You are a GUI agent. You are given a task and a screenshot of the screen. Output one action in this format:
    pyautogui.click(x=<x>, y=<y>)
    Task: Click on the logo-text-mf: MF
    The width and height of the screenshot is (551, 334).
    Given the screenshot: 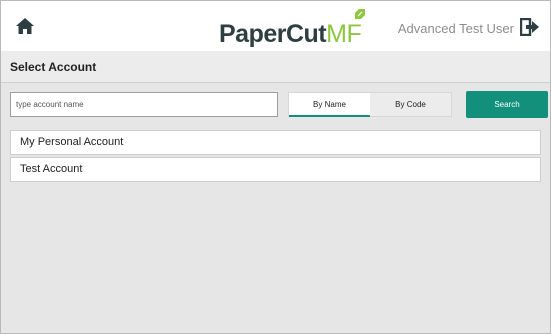 What is the action you would take?
    pyautogui.click(x=344, y=34)
    